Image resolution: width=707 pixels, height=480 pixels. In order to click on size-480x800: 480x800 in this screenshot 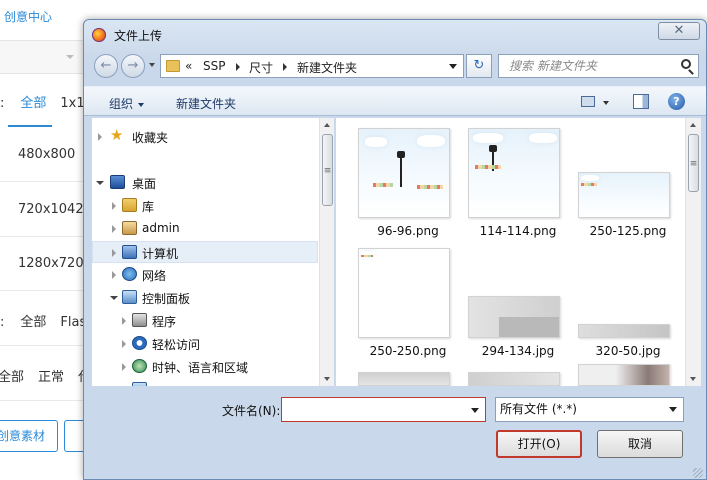, I will do `click(46, 154)`.